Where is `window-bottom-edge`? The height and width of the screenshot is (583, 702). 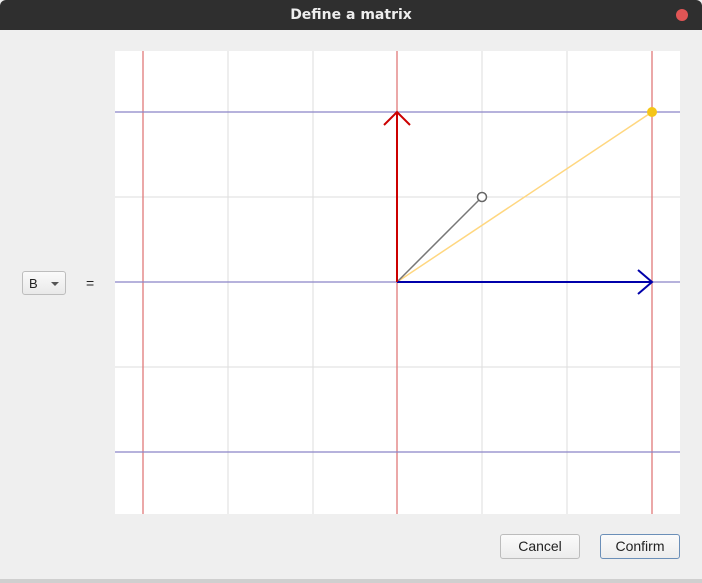
window-bottom-edge is located at coordinates (351, 581).